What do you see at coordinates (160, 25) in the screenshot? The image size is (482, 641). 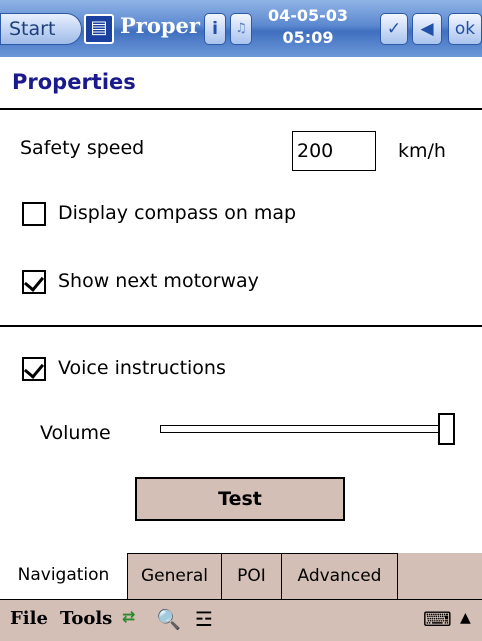 I see `app-title: Proper` at bounding box center [160, 25].